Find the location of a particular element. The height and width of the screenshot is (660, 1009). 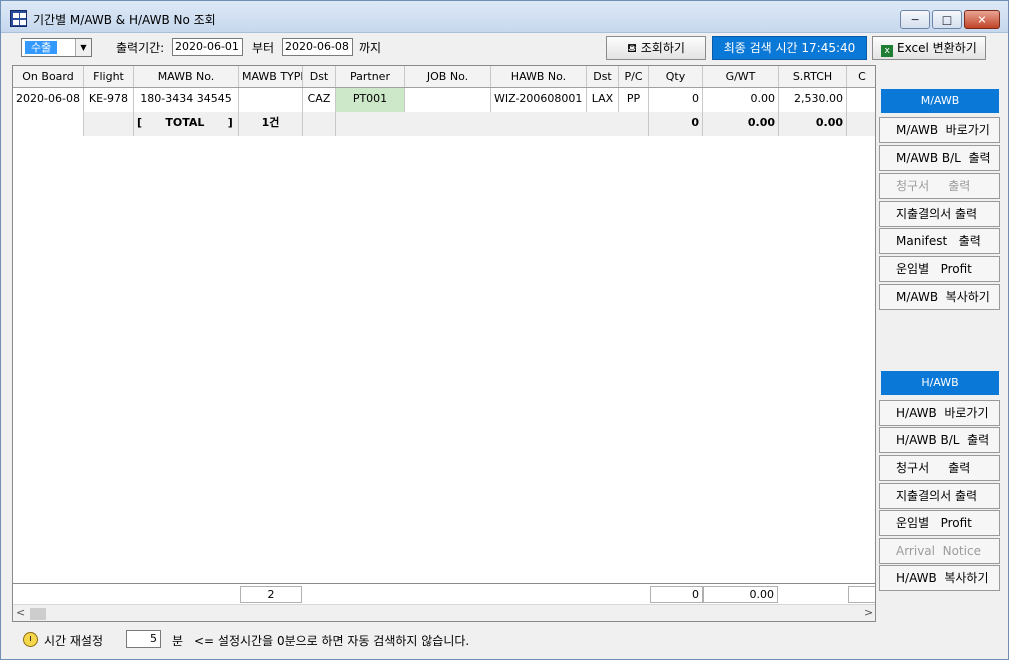

minimize-button: ─ is located at coordinates (915, 19).